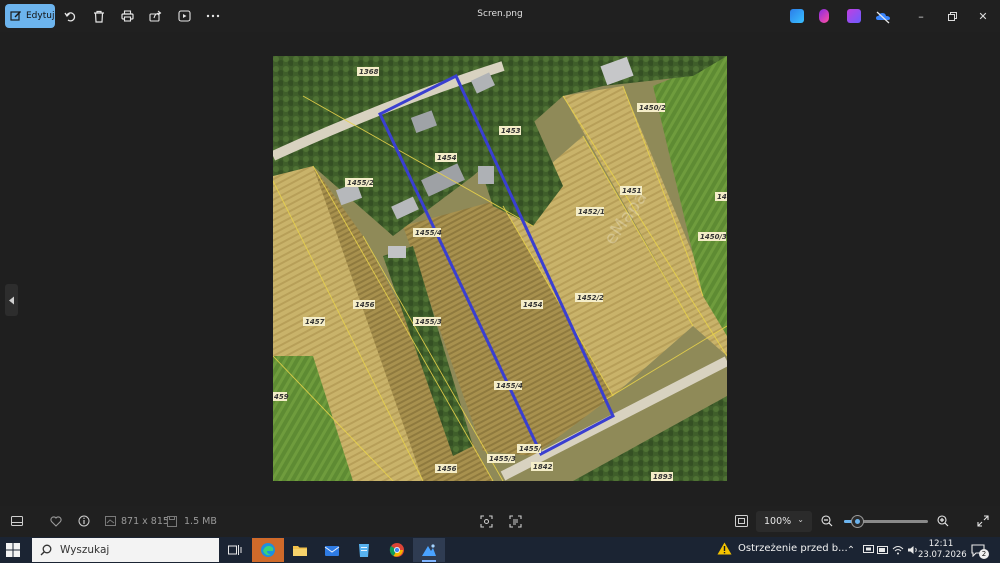 The image size is (1000, 563). I want to click on tray-overflow-button: ⌃, so click(851, 550).